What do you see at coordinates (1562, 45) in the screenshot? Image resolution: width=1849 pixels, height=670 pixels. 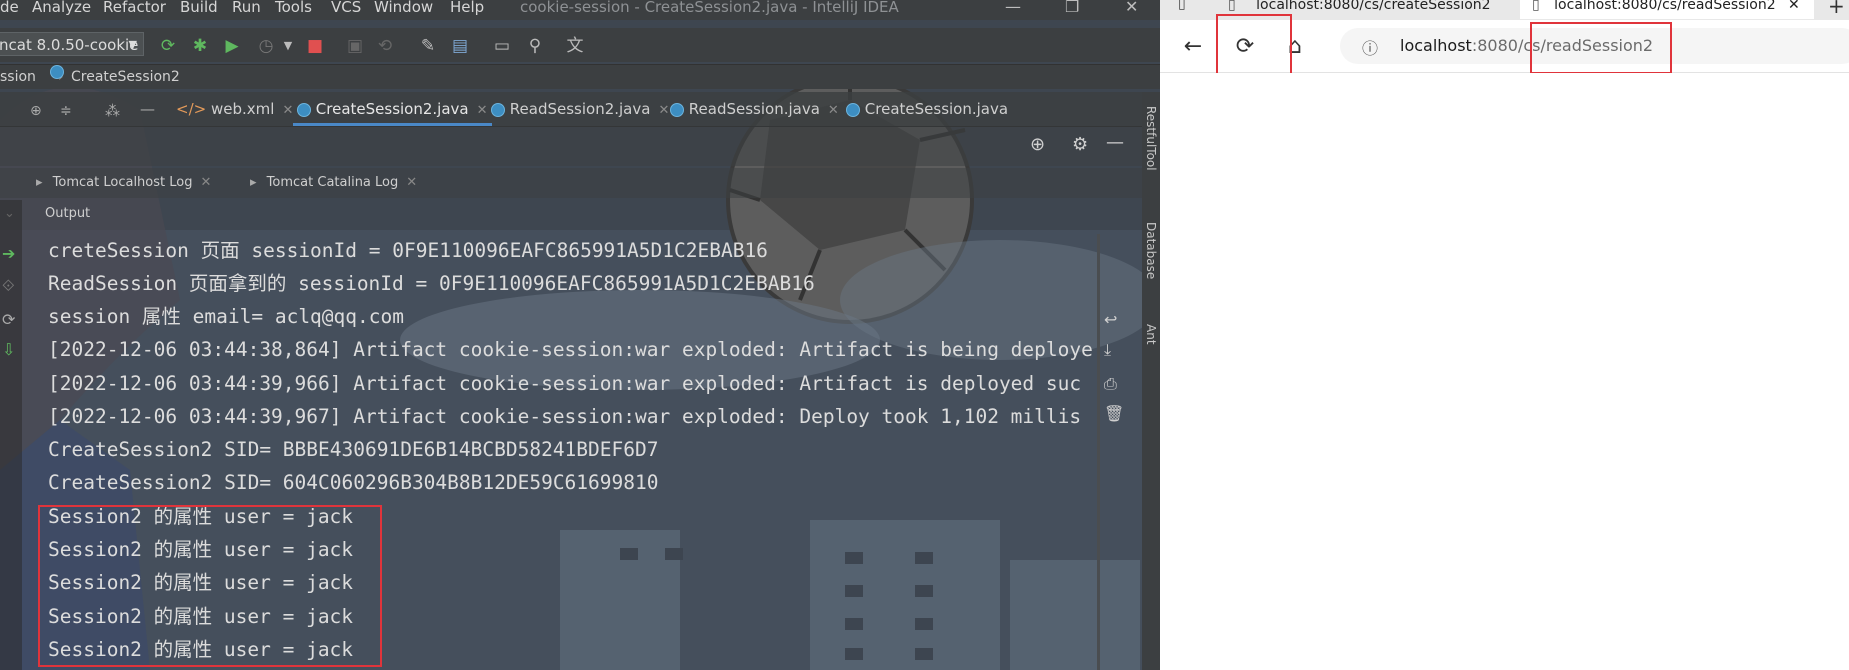 I see `url-path: :8080/cs/readSession2` at bounding box center [1562, 45].